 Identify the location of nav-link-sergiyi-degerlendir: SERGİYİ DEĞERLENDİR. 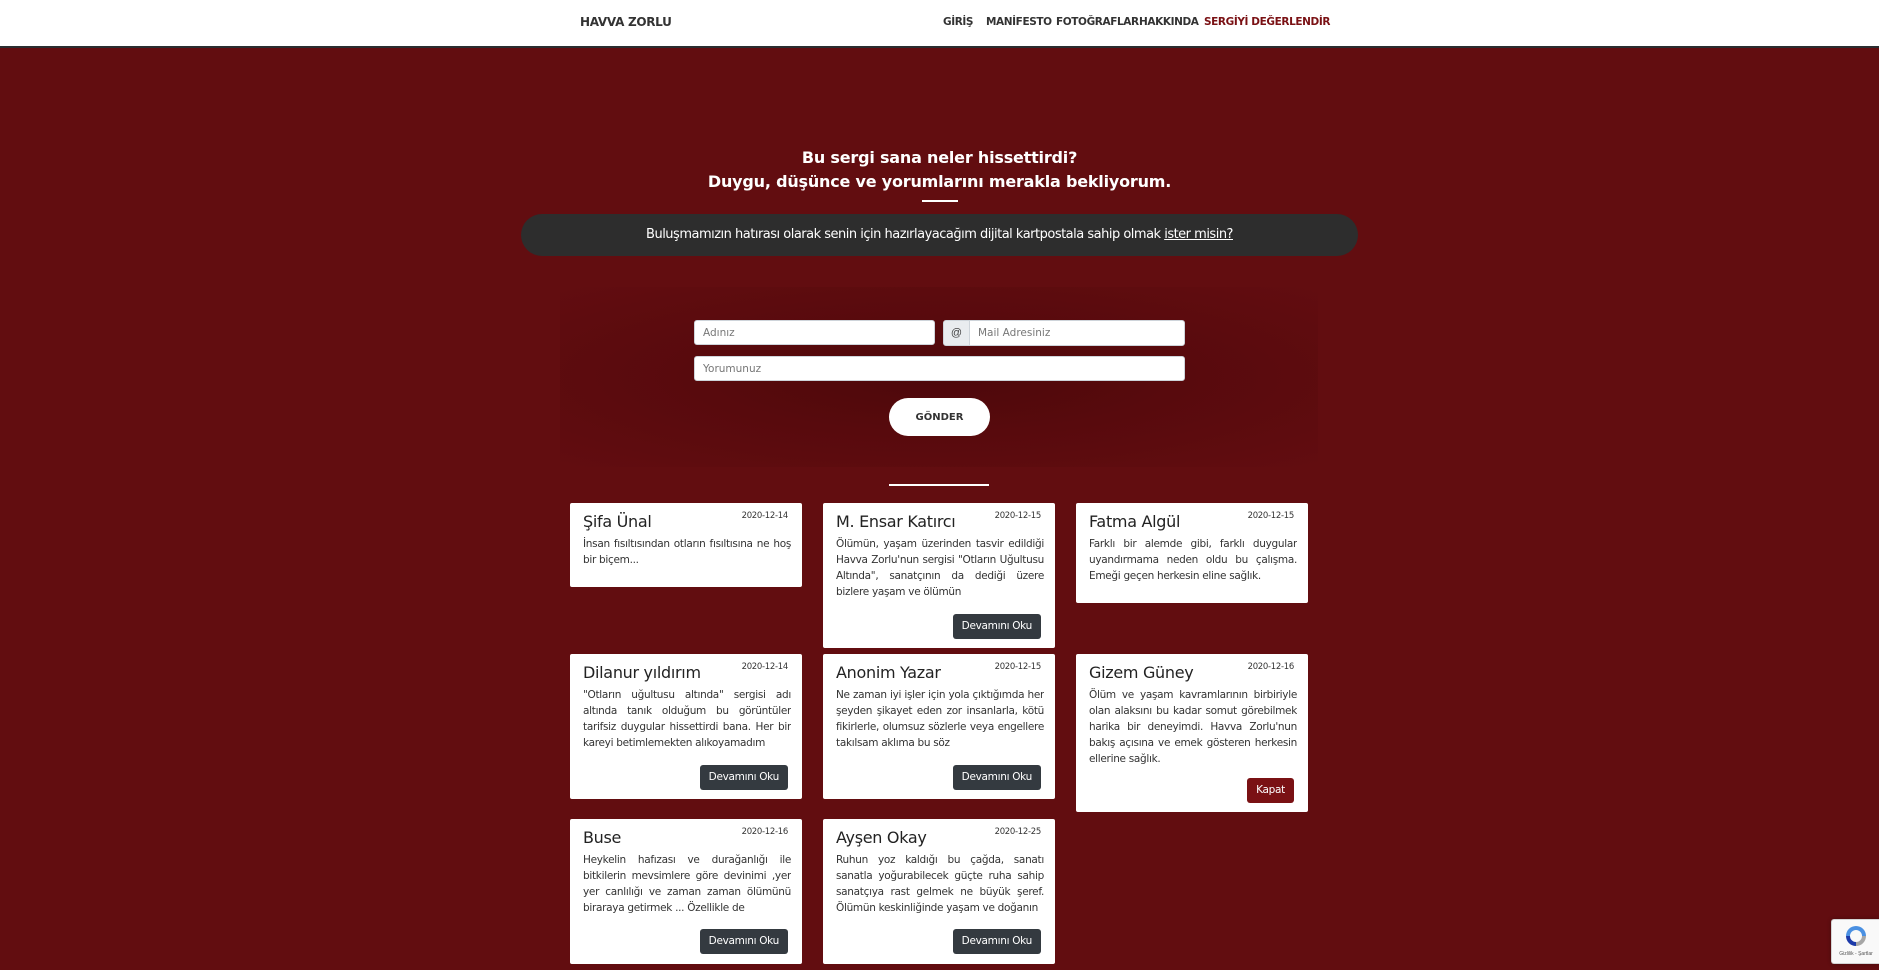
(1267, 22).